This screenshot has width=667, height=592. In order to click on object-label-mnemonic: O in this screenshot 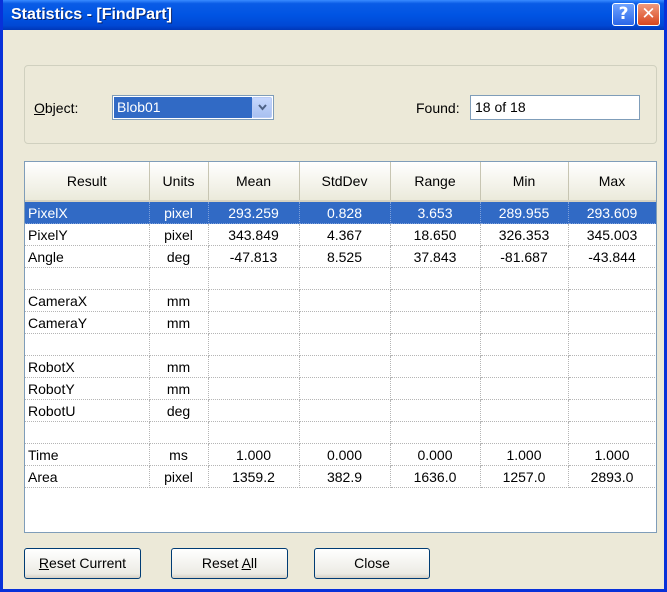, I will do `click(39, 108)`.